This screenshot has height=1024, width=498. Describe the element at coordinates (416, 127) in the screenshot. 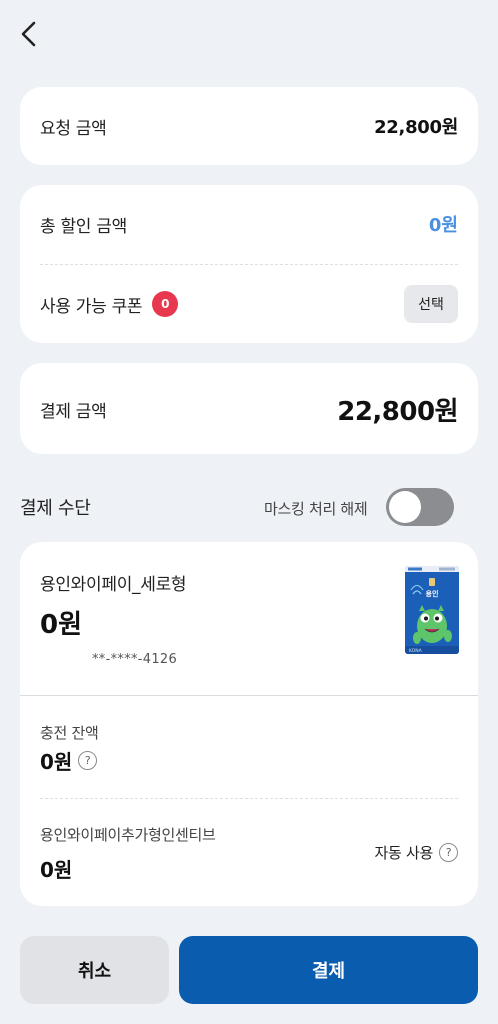

I see `request-amount-value: 22,800원` at that location.